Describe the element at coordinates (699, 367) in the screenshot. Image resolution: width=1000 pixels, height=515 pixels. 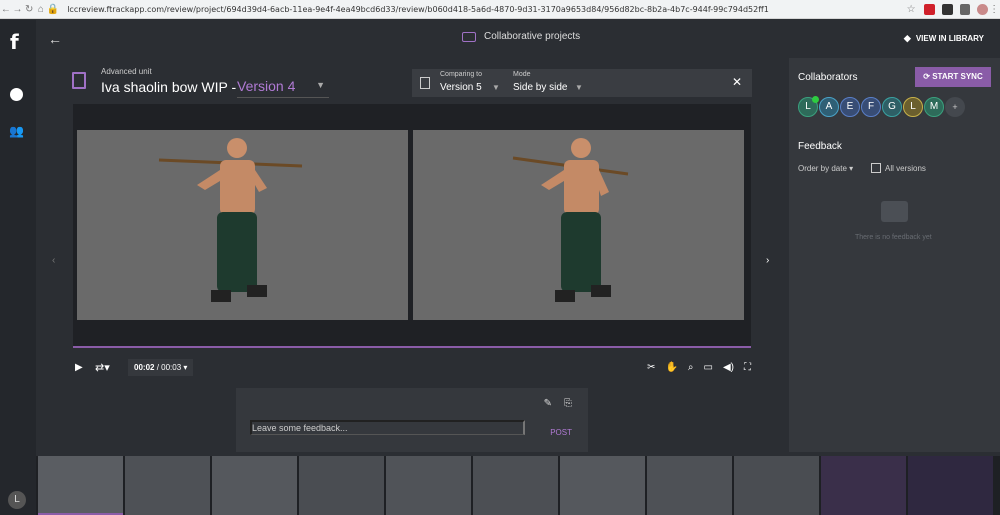
I see `viewer-tools: ✂ ✋ ⌕ ▭ ◀) ⛶` at that location.